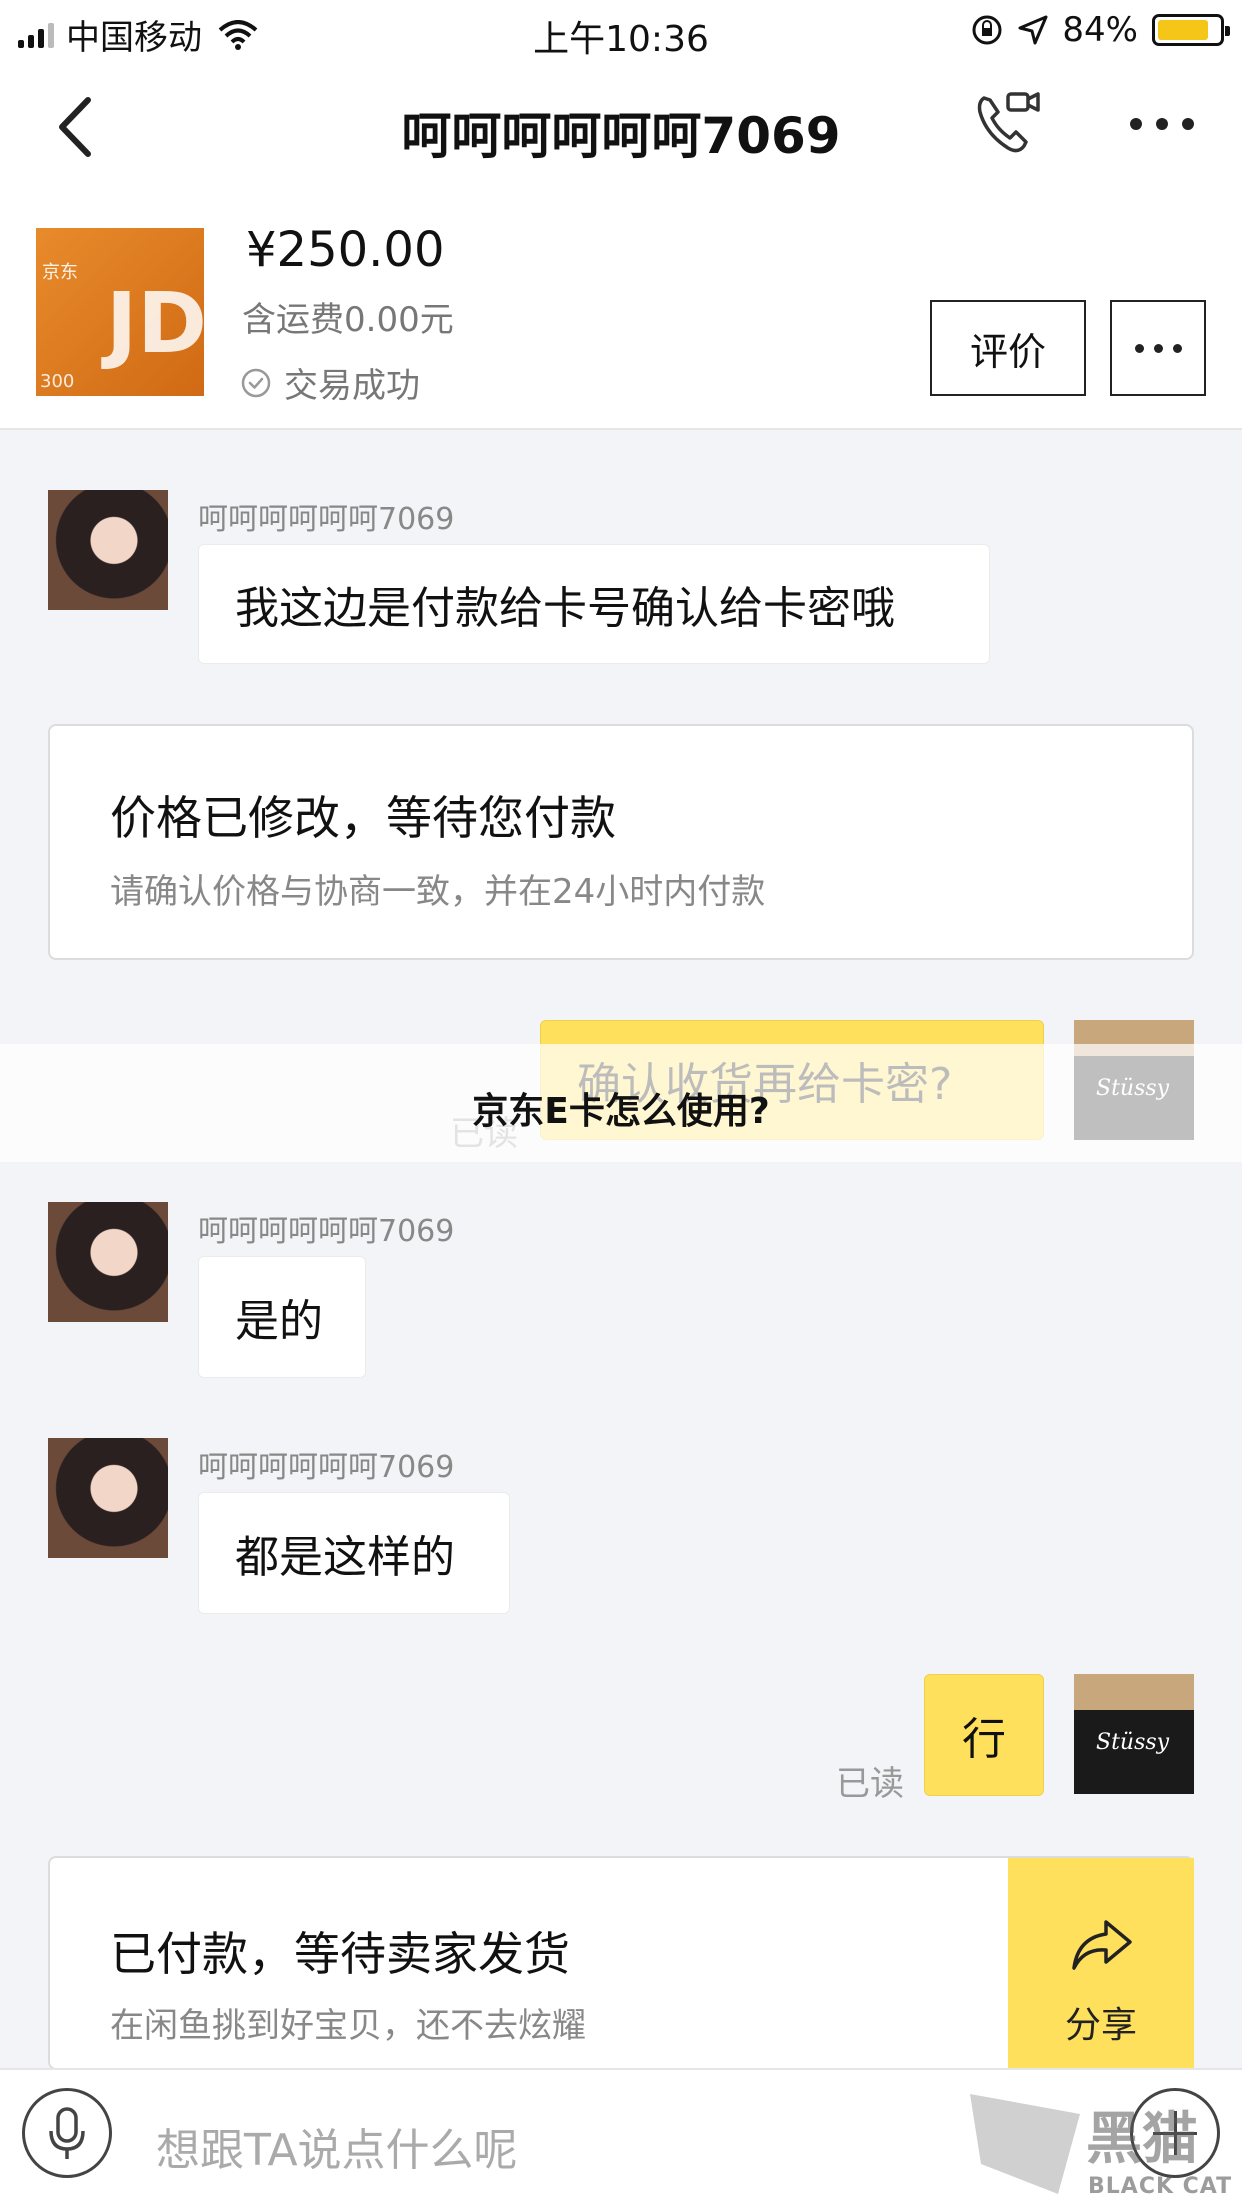 This screenshot has width=1242, height=2208. What do you see at coordinates (1158, 348) in the screenshot?
I see `order-more-button` at bounding box center [1158, 348].